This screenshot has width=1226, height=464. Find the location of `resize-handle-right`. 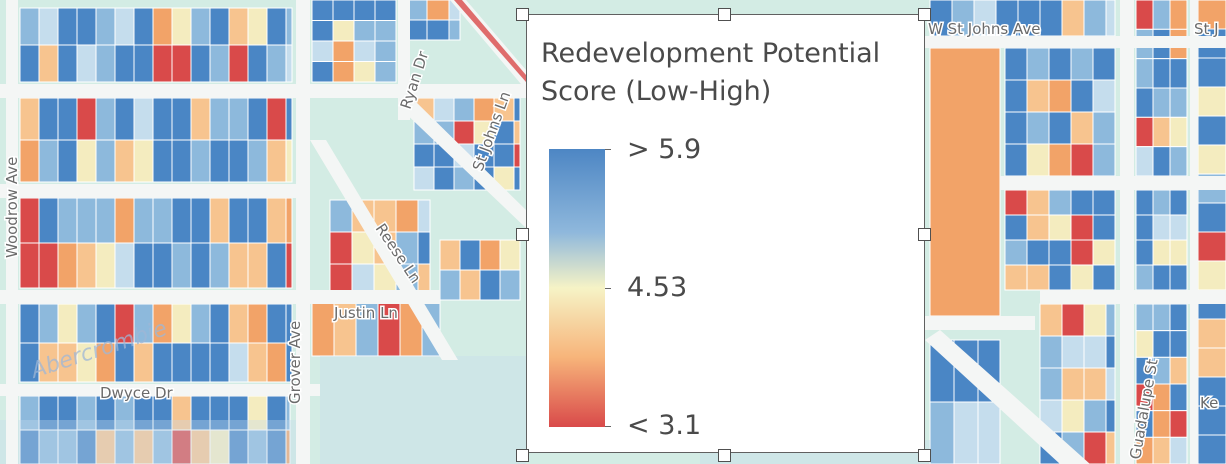

resize-handle-right is located at coordinates (924, 234).